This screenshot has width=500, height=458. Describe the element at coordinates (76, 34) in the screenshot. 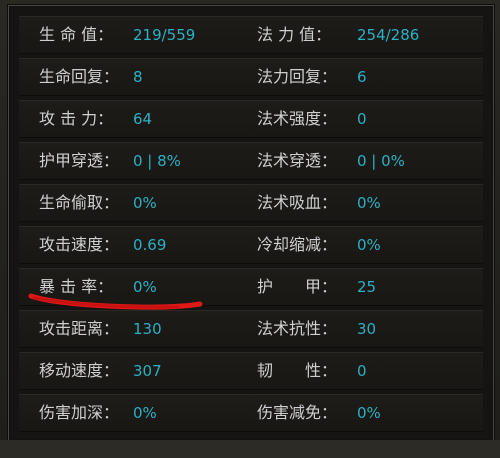

I see `stat-label-health: 生 命 值：` at that location.